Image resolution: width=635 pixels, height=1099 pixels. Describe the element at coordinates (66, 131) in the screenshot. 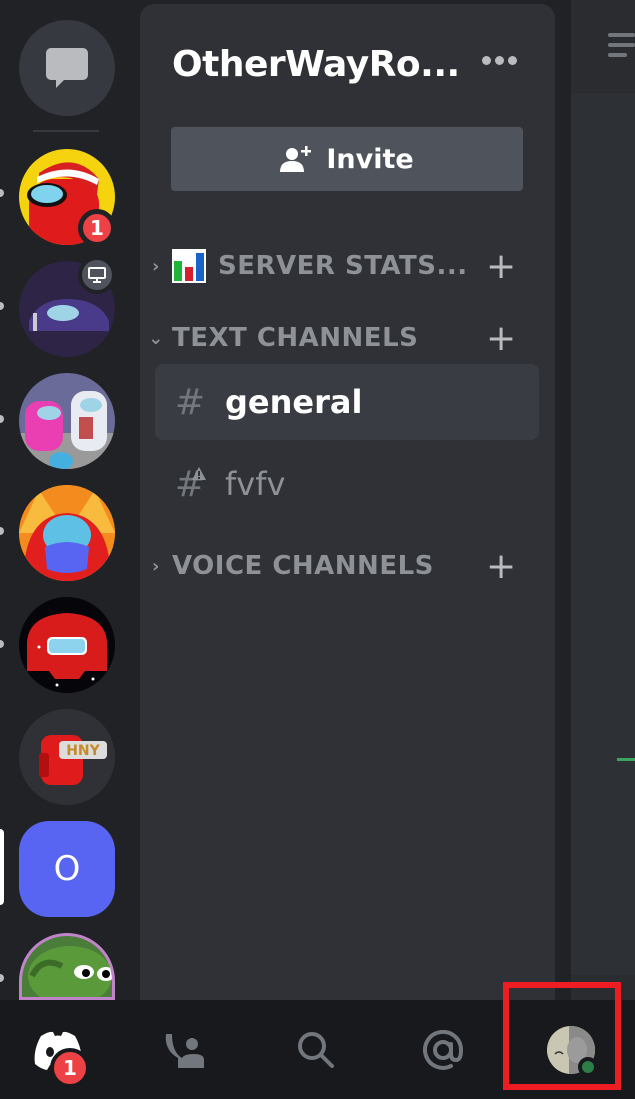

I see `rail-separator` at that location.